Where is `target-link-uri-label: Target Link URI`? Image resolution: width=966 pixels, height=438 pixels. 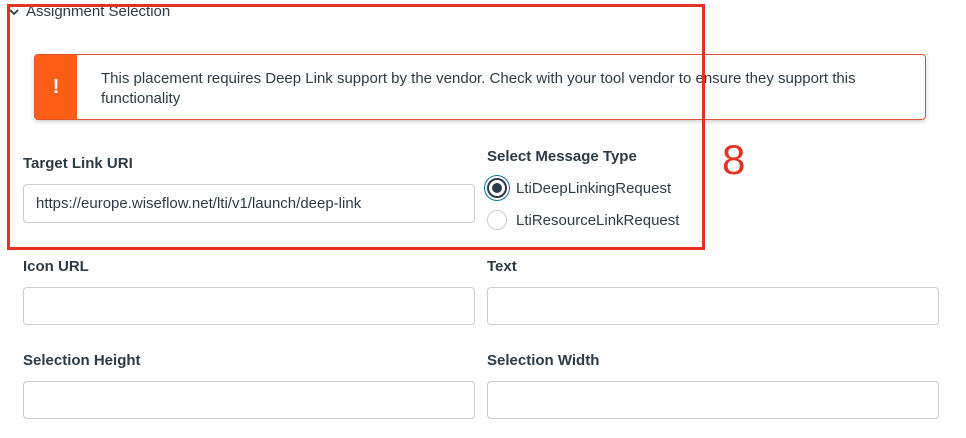 target-link-uri-label: Target Link URI is located at coordinates (78, 163).